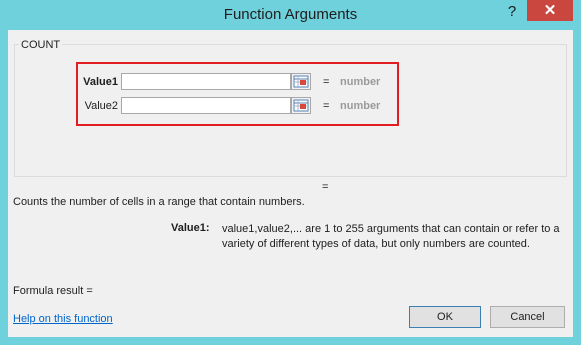 This screenshot has height=345, width=581. Describe the element at coordinates (445, 317) in the screenshot. I see `ok-button: OK` at that location.